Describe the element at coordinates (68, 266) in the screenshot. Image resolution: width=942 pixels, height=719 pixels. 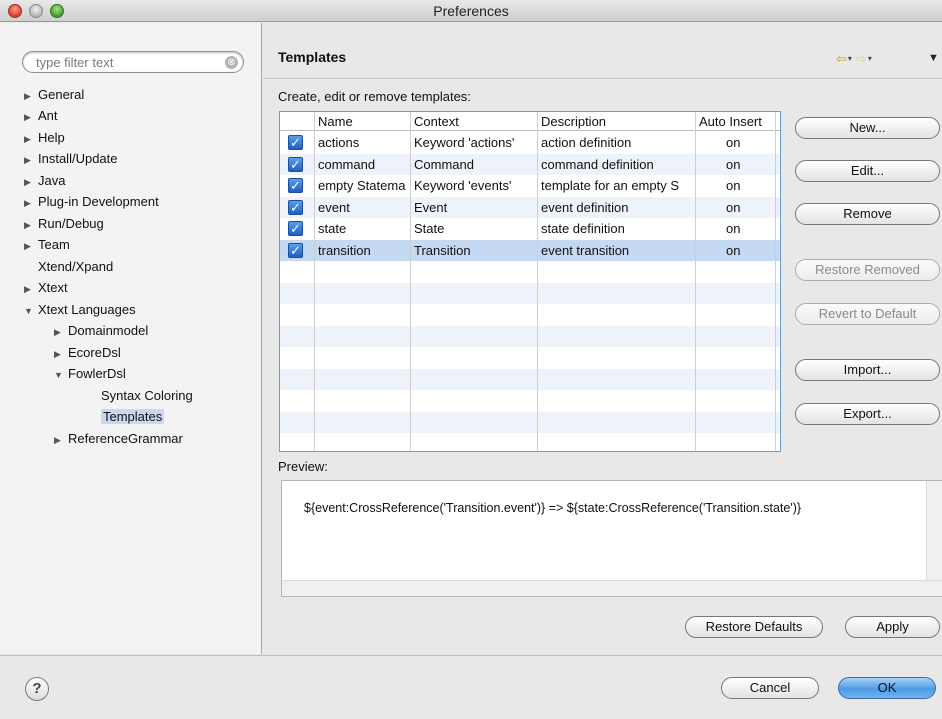
I see `tree-item-xtend-xpand: Xtend/Xpand` at that location.